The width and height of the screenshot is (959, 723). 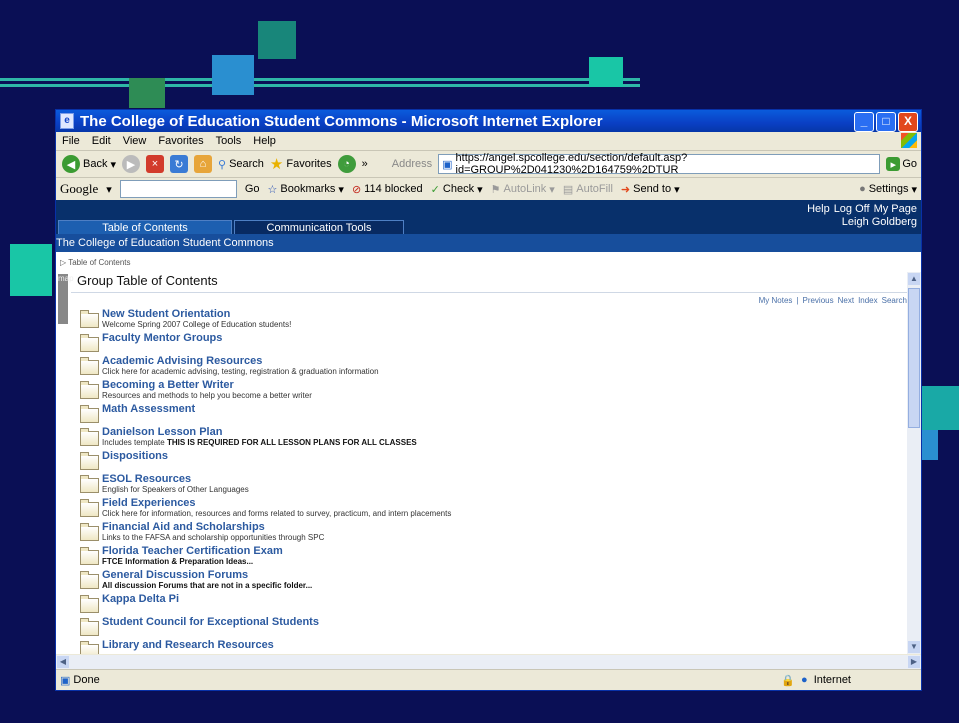 I want to click on status-text: Done, so click(x=86, y=680).